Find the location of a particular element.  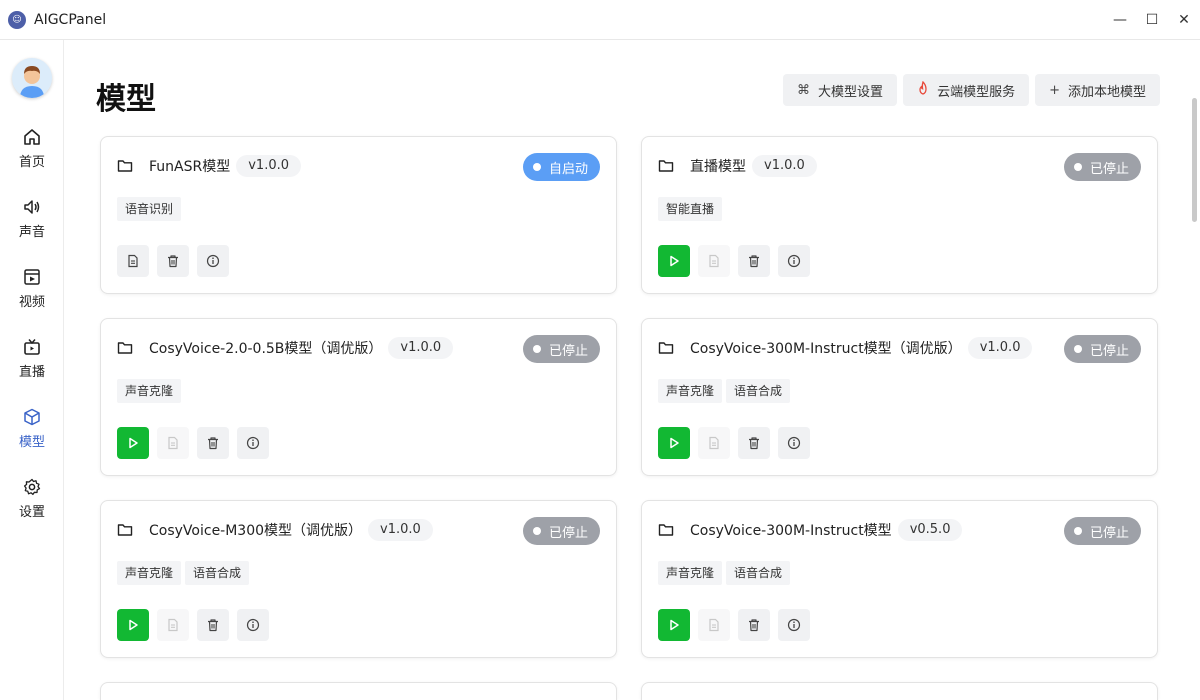

video-icon is located at coordinates (32, 277).